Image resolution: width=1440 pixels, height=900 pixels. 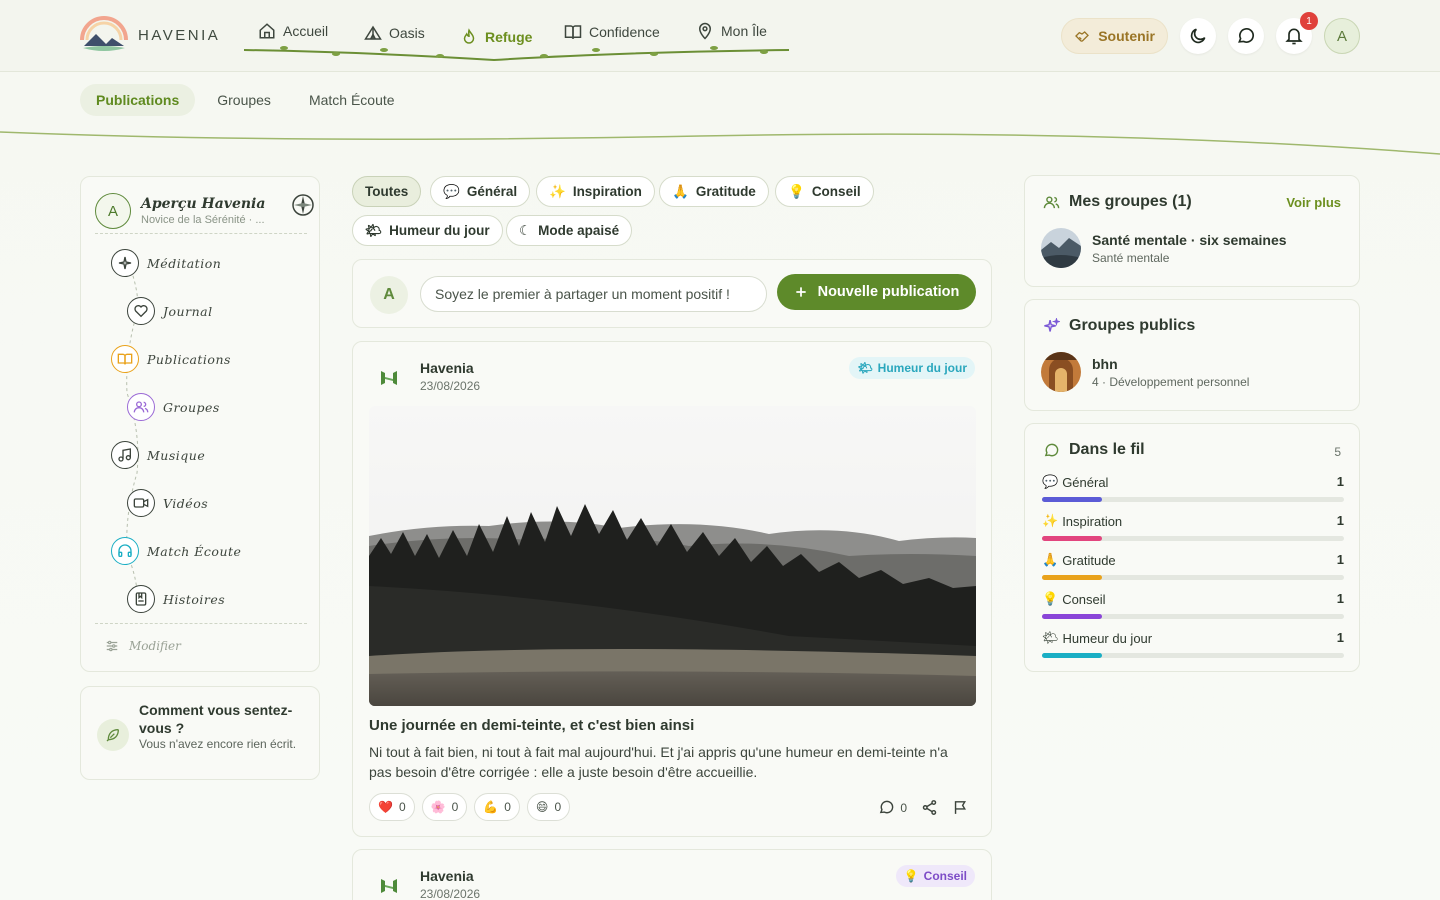 What do you see at coordinates (1193, 488) in the screenshot?
I see `feed-row-general: 💬 Général 1` at bounding box center [1193, 488].